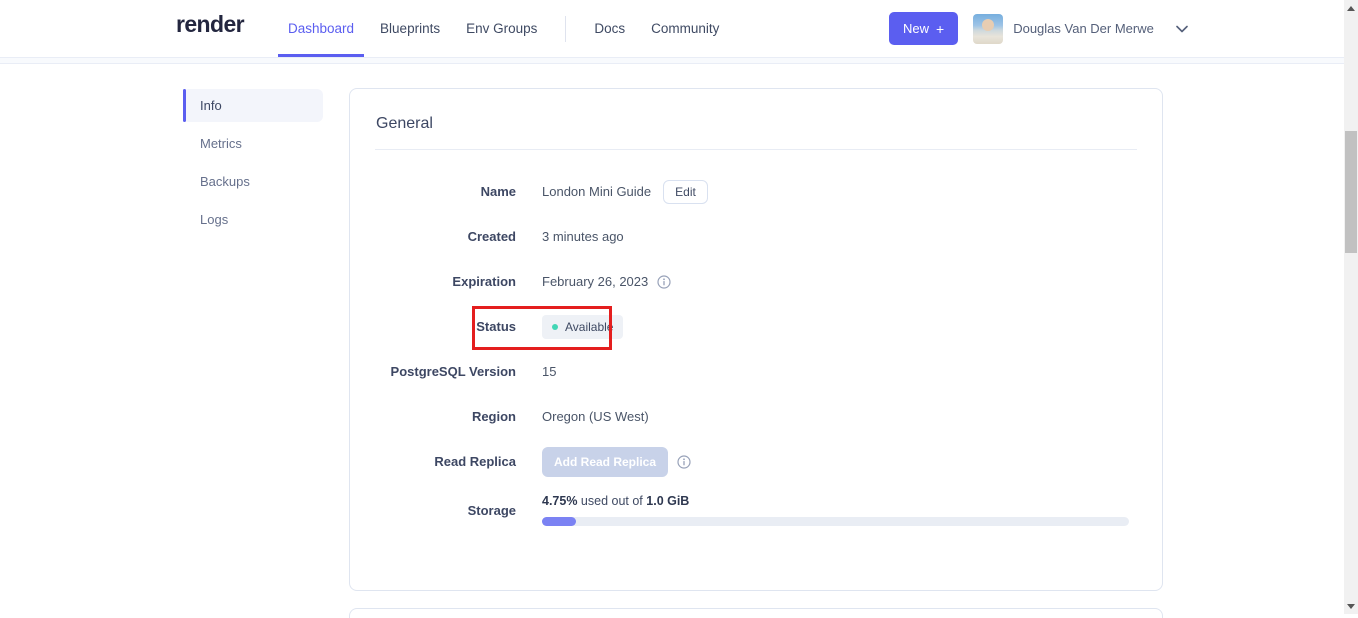 This screenshot has width=1358, height=618. I want to click on sidebar-item-info: Info, so click(253, 105).